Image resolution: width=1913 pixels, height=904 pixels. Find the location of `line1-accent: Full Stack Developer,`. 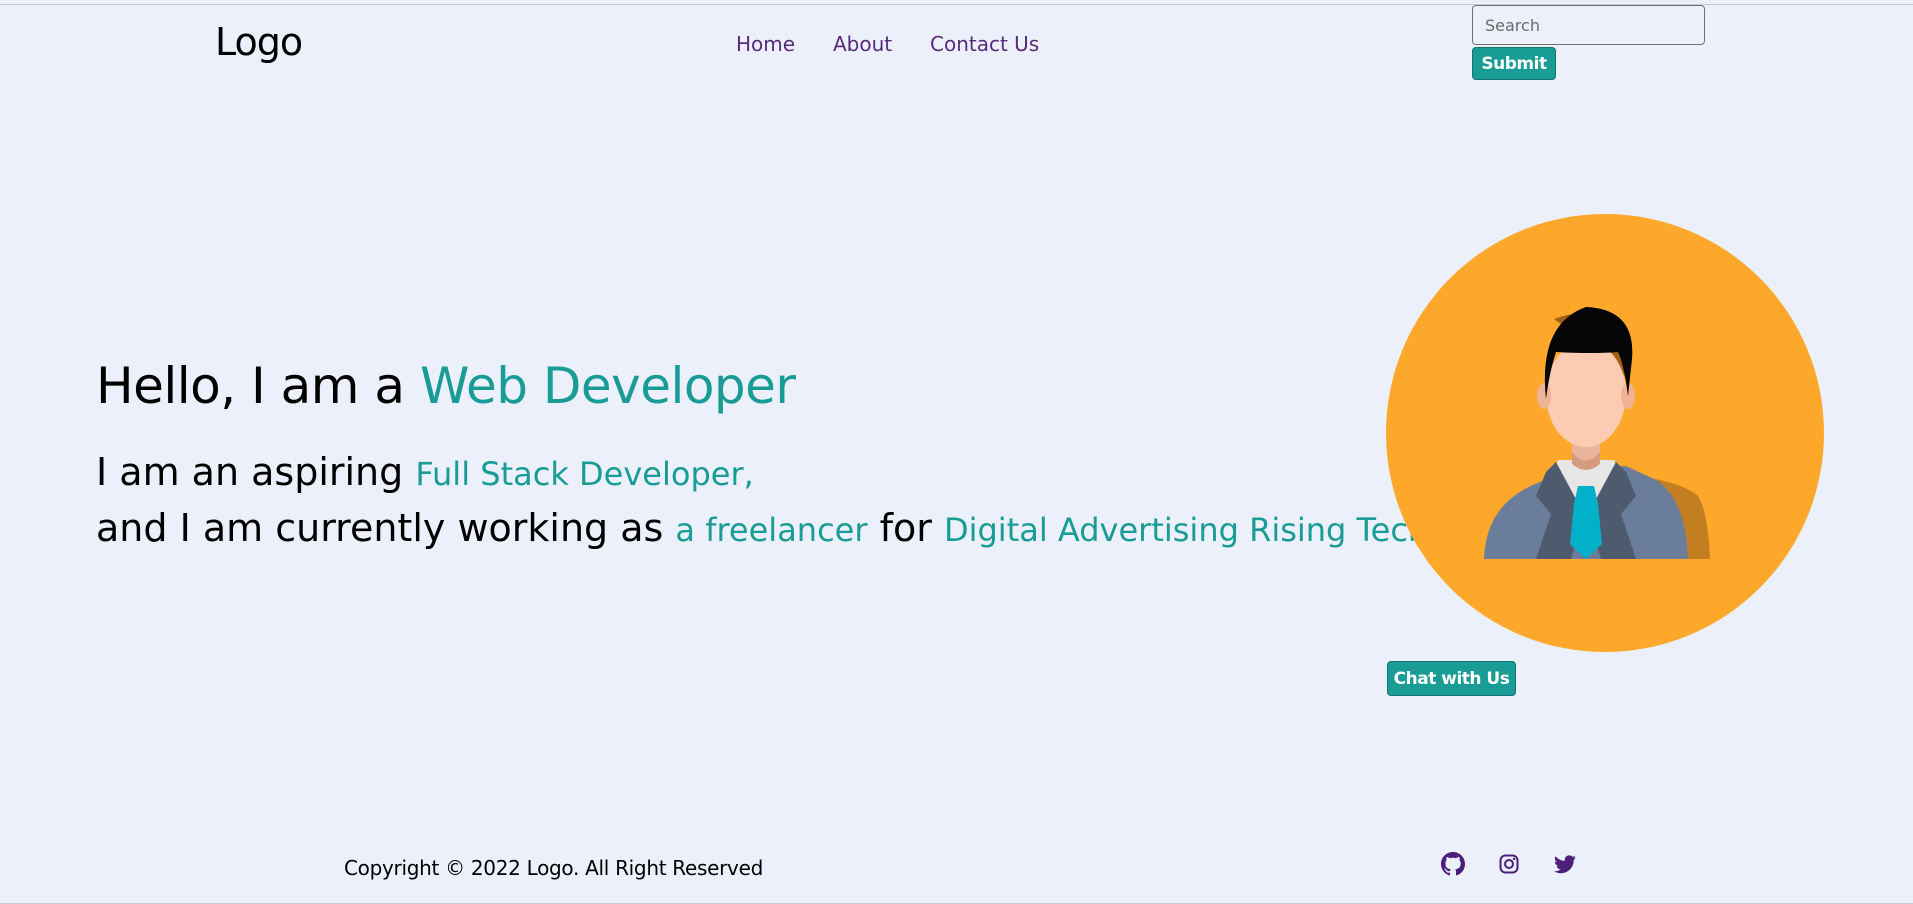

line1-accent: Full Stack Developer, is located at coordinates (584, 474).